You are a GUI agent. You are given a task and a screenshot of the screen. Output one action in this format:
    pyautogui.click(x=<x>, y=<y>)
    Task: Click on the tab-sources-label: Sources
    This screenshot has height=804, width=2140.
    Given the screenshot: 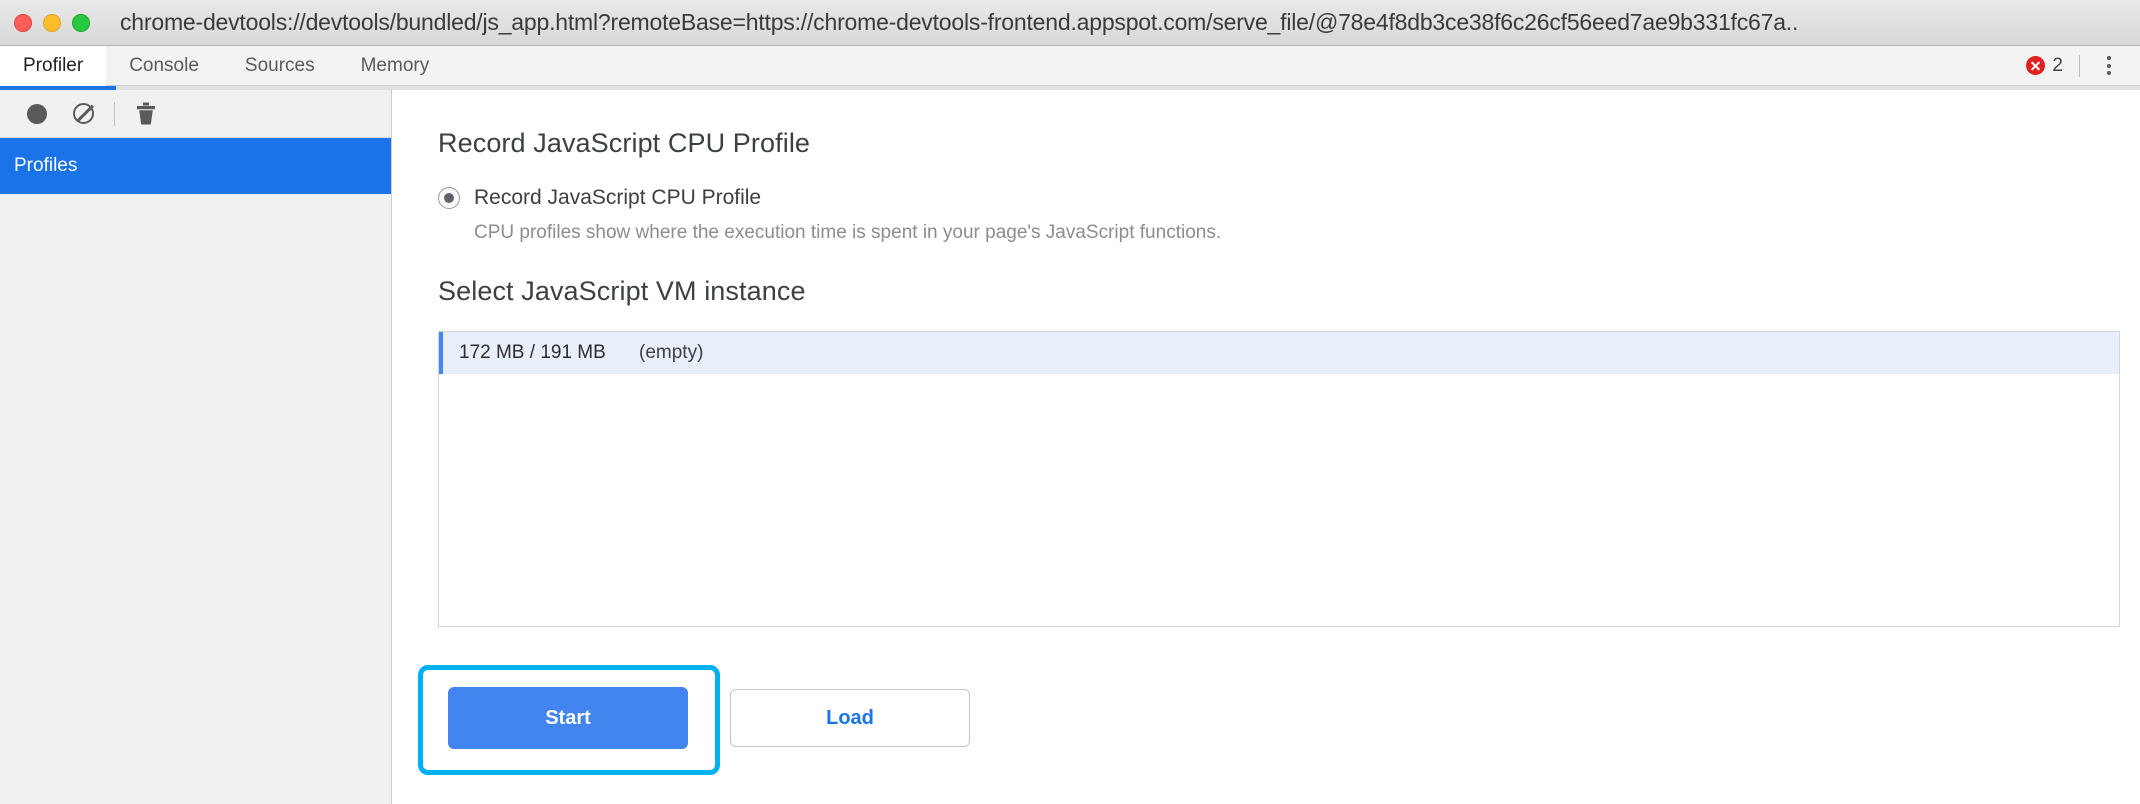 What is the action you would take?
    pyautogui.click(x=279, y=65)
    